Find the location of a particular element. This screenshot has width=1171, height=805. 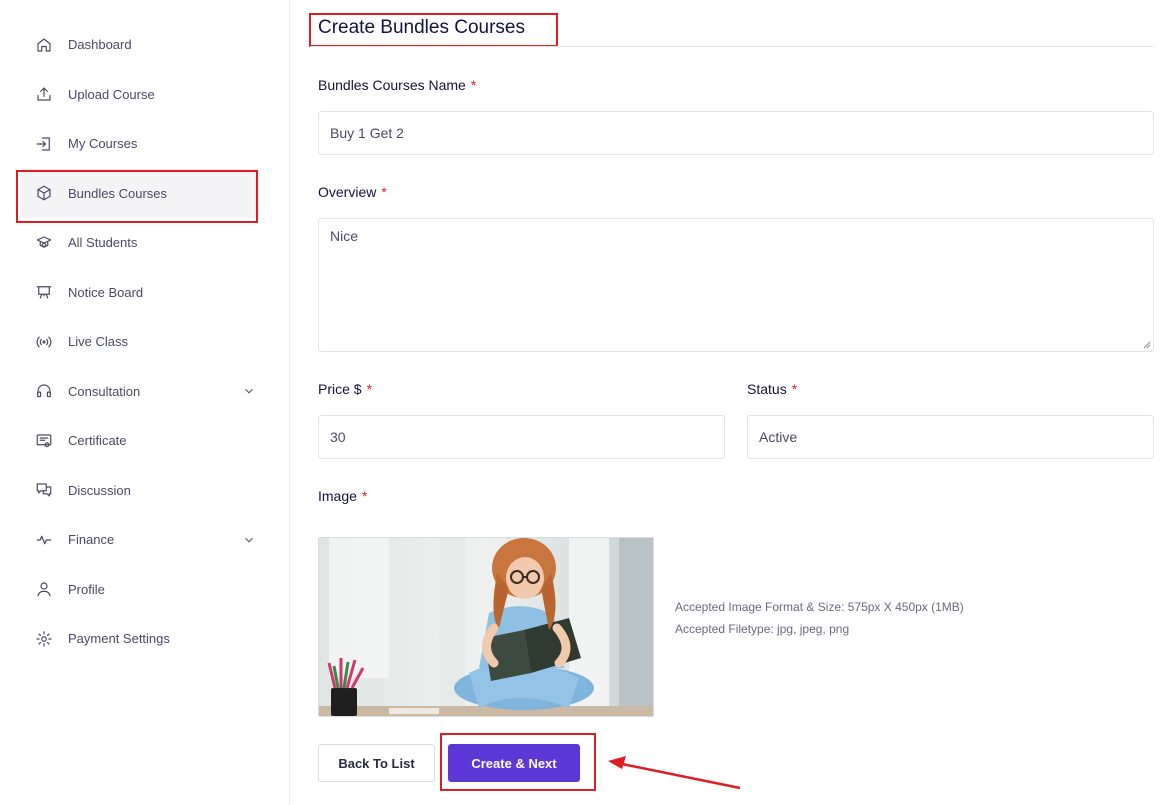

sidebar-item-label: Discussion is located at coordinates (99, 490).